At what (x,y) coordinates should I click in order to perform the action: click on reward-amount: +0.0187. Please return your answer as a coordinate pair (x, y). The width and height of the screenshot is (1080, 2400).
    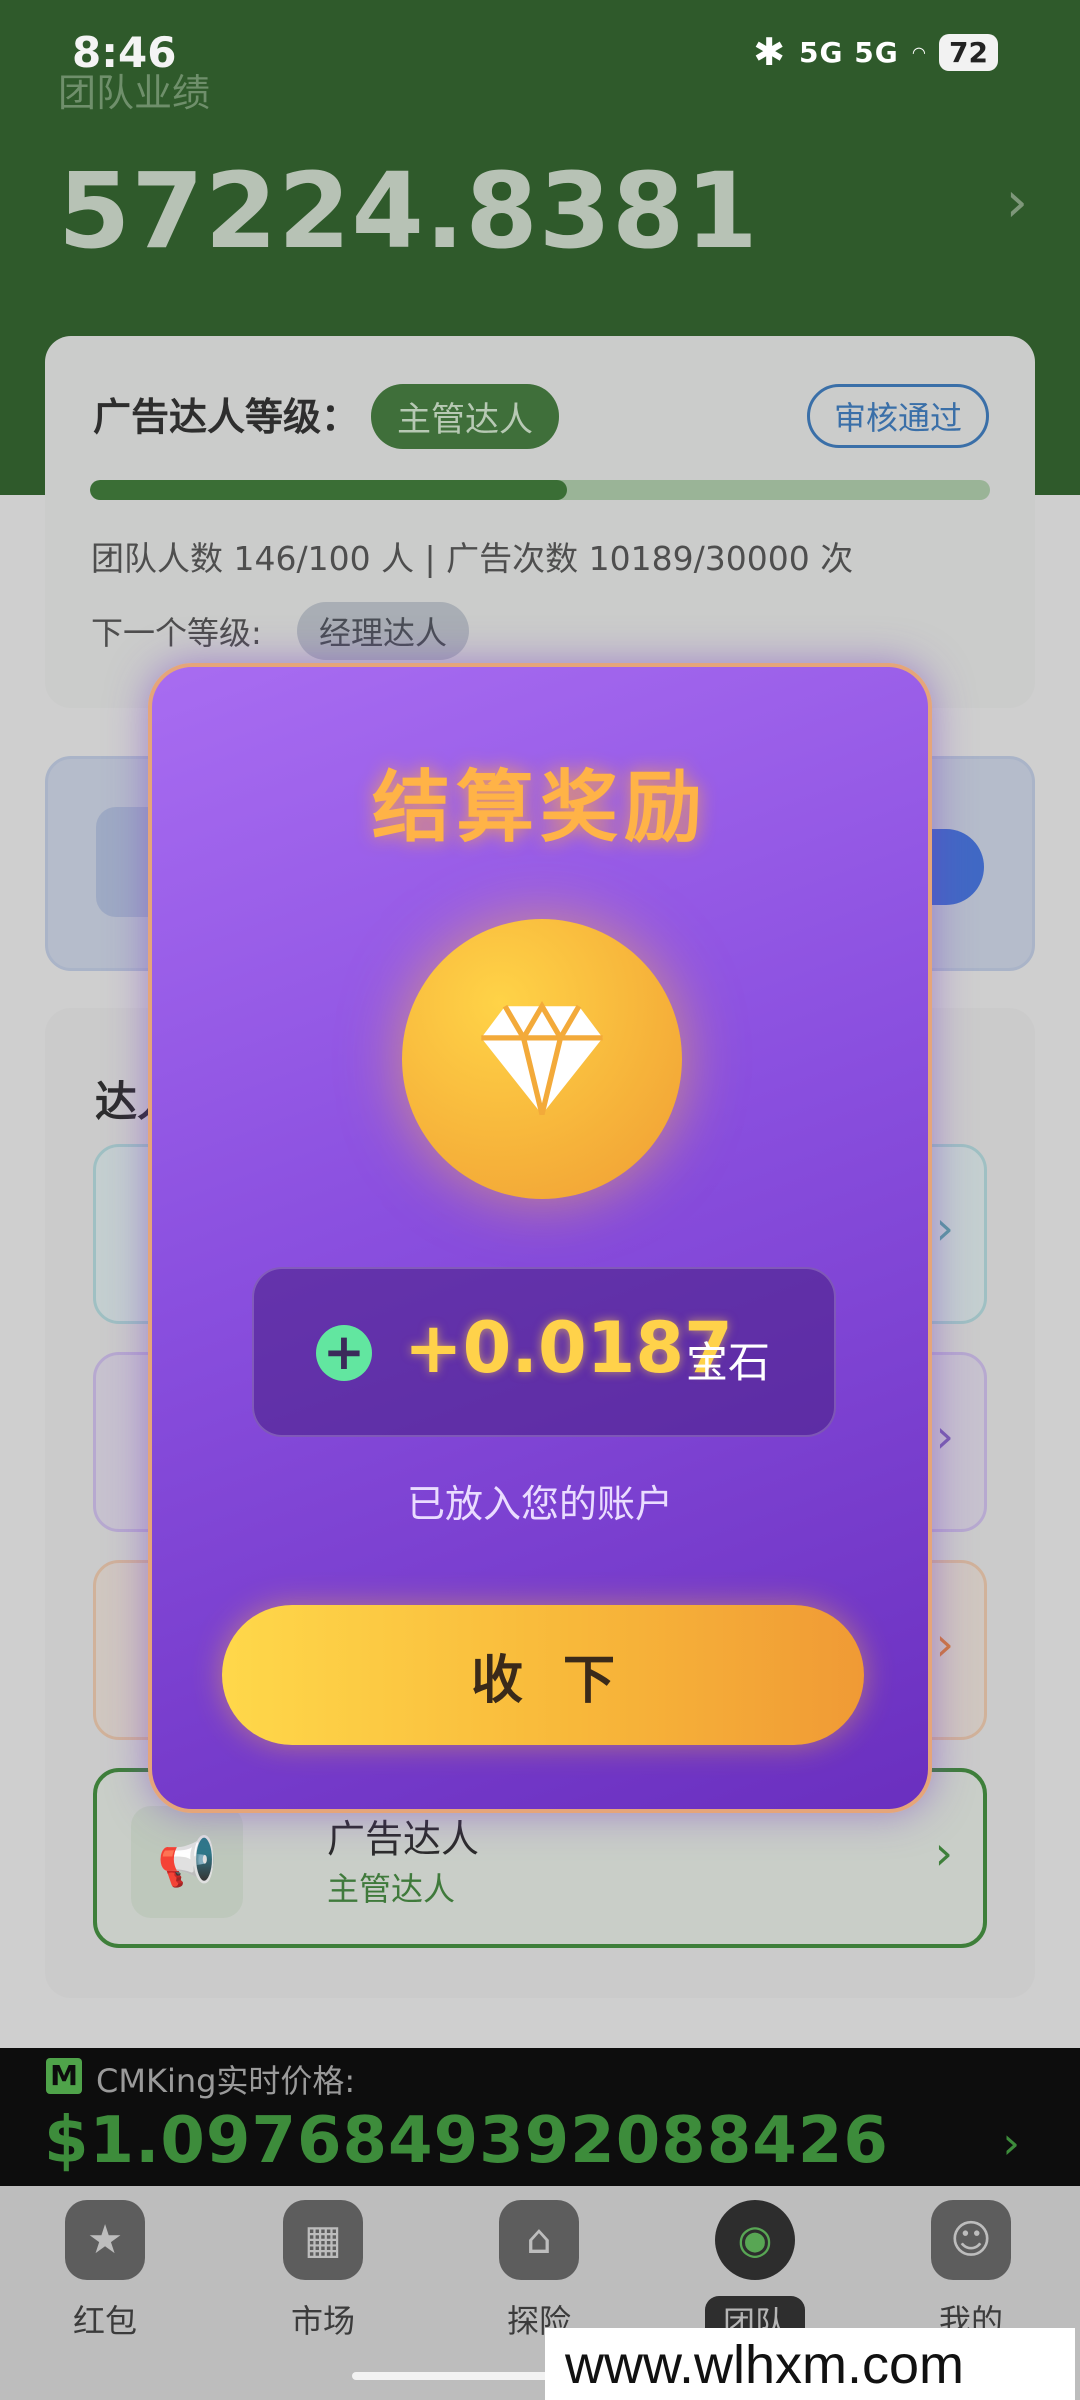
    Looking at the image, I should click on (568, 1348).